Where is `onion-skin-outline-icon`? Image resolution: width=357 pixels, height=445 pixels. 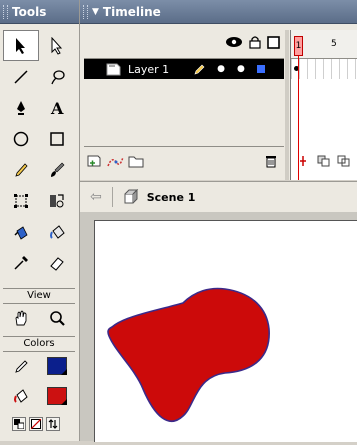 onion-skin-outline-icon is located at coordinates (344, 161).